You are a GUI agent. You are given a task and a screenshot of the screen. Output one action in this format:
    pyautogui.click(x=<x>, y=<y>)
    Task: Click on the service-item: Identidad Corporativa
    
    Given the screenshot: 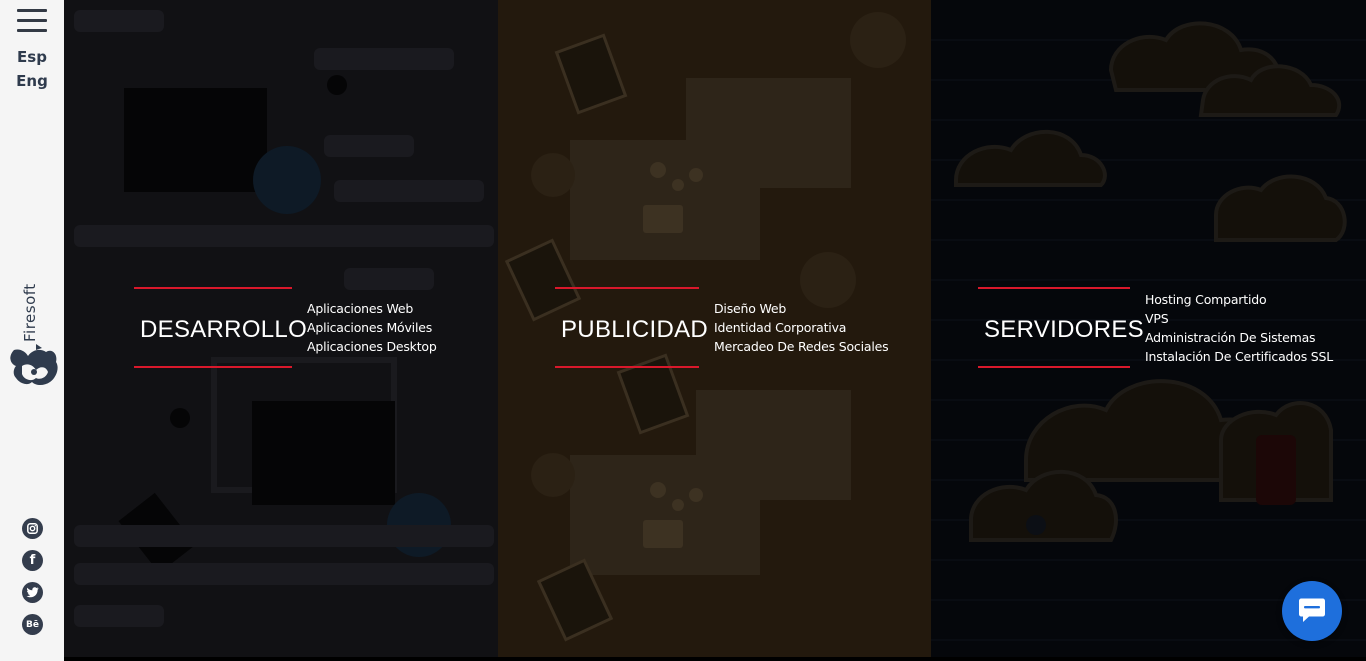 What is the action you would take?
    pyautogui.click(x=801, y=327)
    